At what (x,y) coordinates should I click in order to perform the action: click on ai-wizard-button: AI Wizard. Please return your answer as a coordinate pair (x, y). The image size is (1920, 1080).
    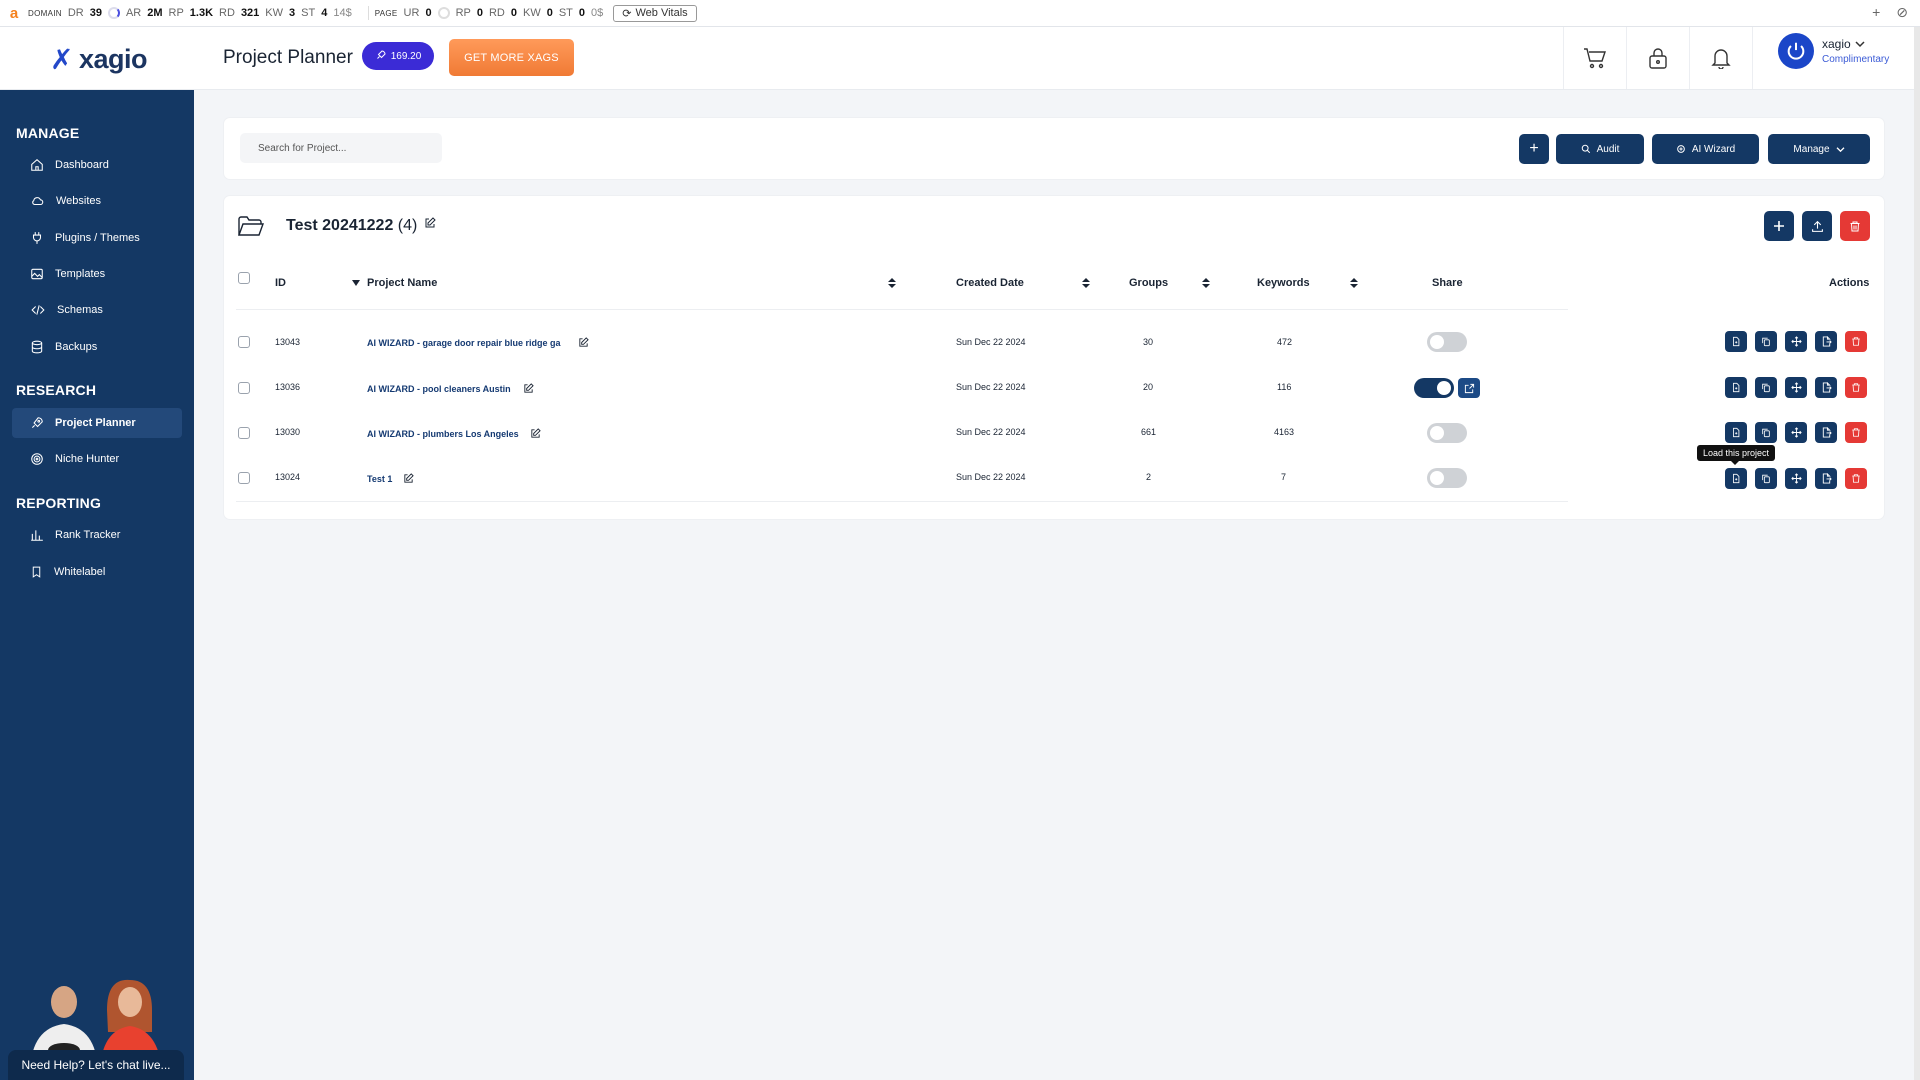
    Looking at the image, I should click on (1705, 149).